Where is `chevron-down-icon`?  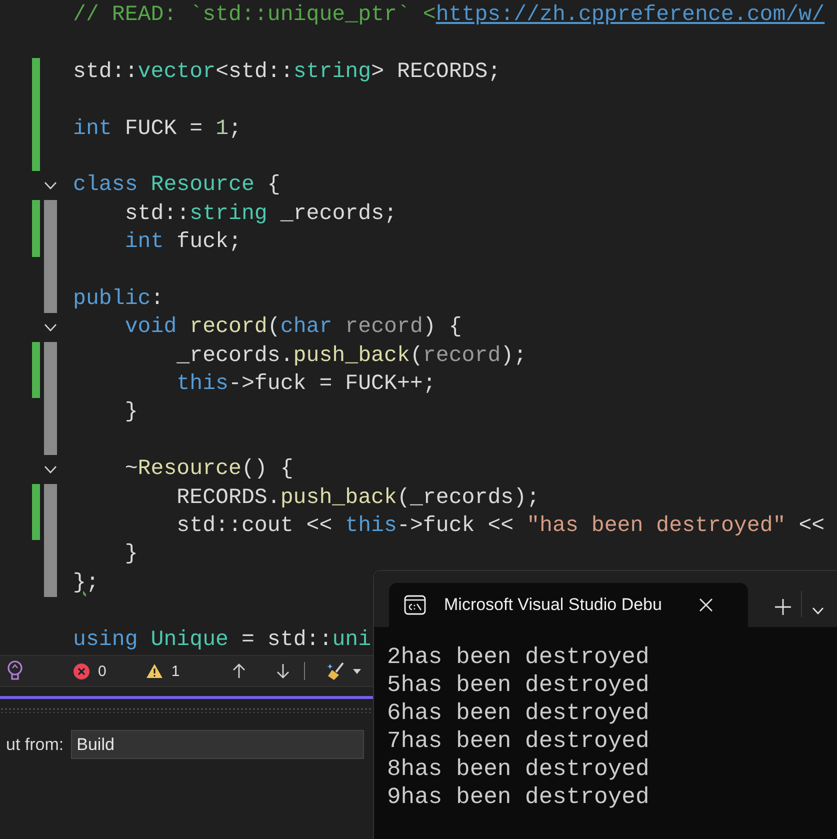 chevron-down-icon is located at coordinates (818, 611).